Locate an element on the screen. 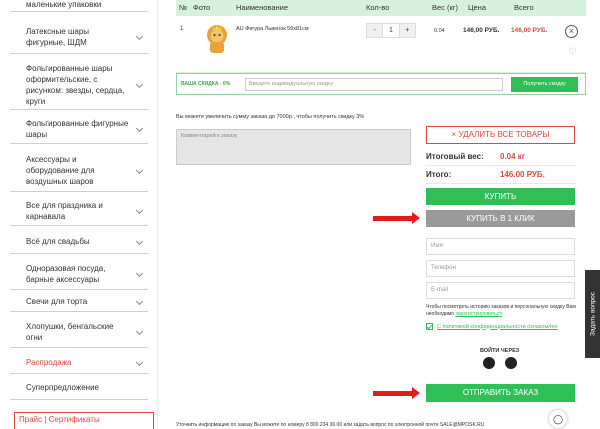 This screenshot has height=429, width=600. login-via-label: ВОЙТИ ЧЕРЕЗ is located at coordinates (500, 351).